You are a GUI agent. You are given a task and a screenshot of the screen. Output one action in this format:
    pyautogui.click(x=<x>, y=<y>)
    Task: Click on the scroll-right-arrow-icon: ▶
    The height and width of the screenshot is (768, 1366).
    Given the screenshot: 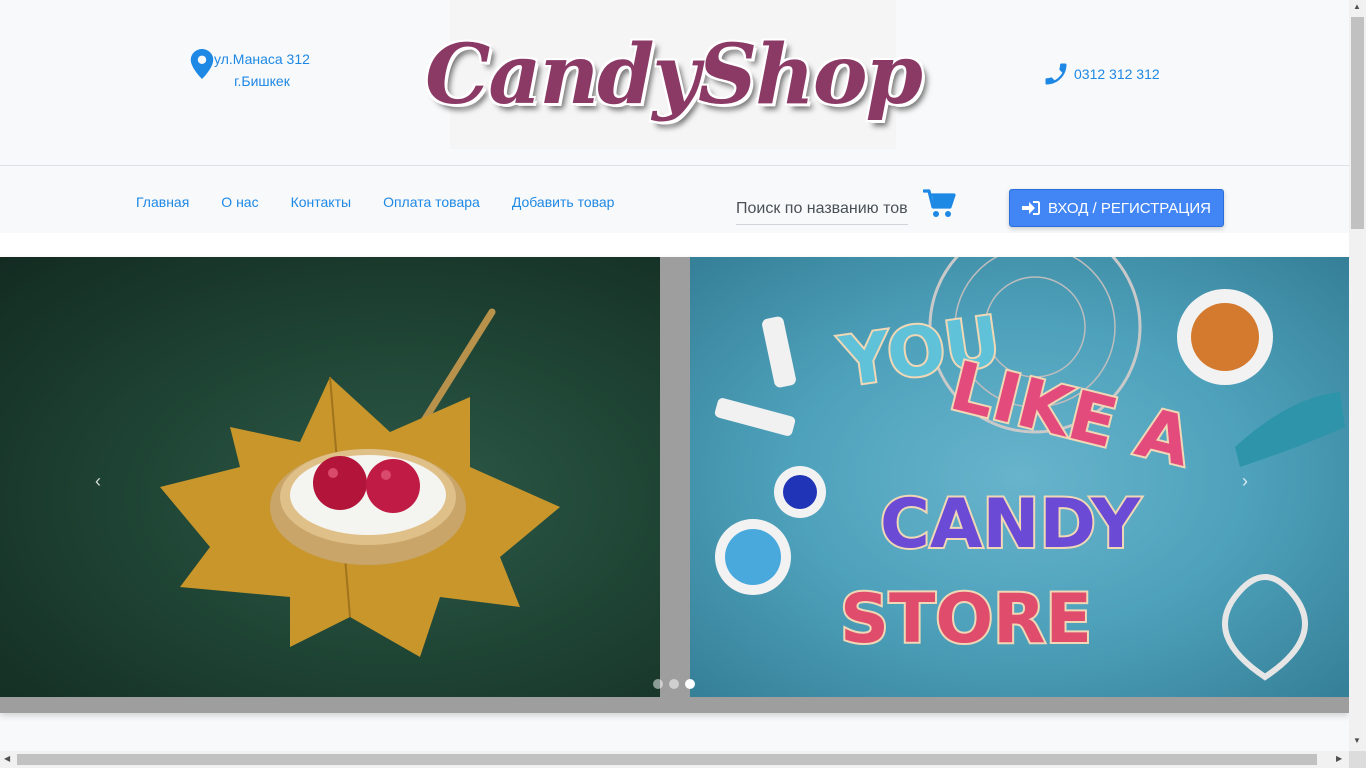 What is the action you would take?
    pyautogui.click(x=1339, y=758)
    